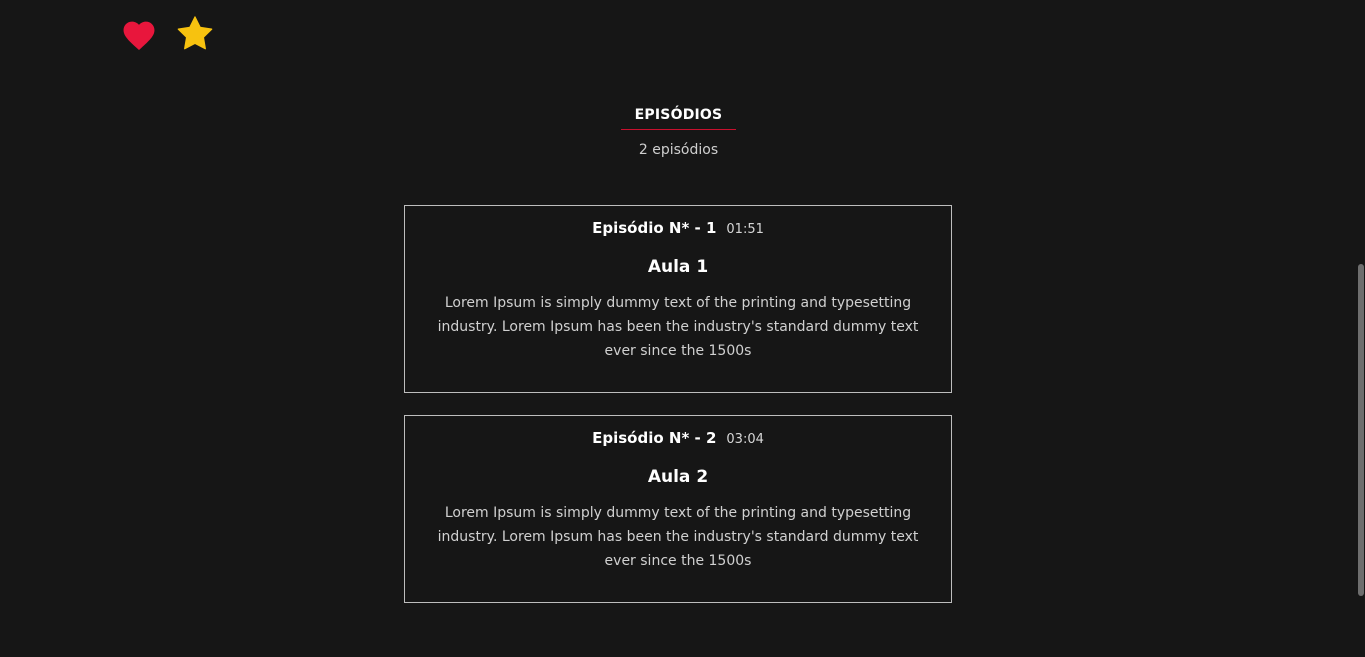 The height and width of the screenshot is (657, 1365). I want to click on favorite-button, so click(139, 34).